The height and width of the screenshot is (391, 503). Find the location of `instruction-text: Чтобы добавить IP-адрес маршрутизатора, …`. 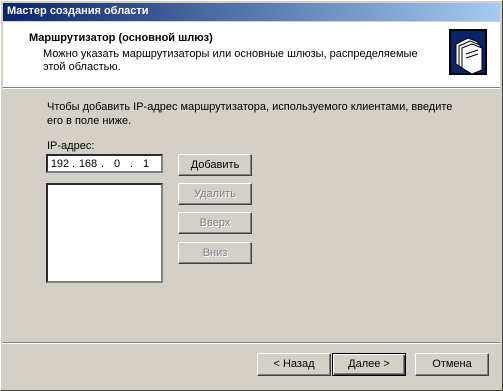

instruction-text: Чтобы добавить IP-адрес маршрутизатора, … is located at coordinates (250, 114).